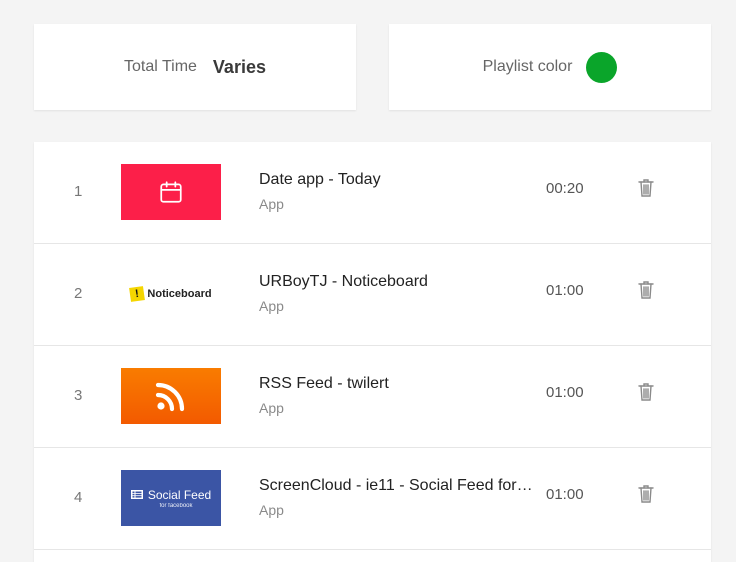  What do you see at coordinates (239, 66) in the screenshot?
I see `total-time-value: Varies` at bounding box center [239, 66].